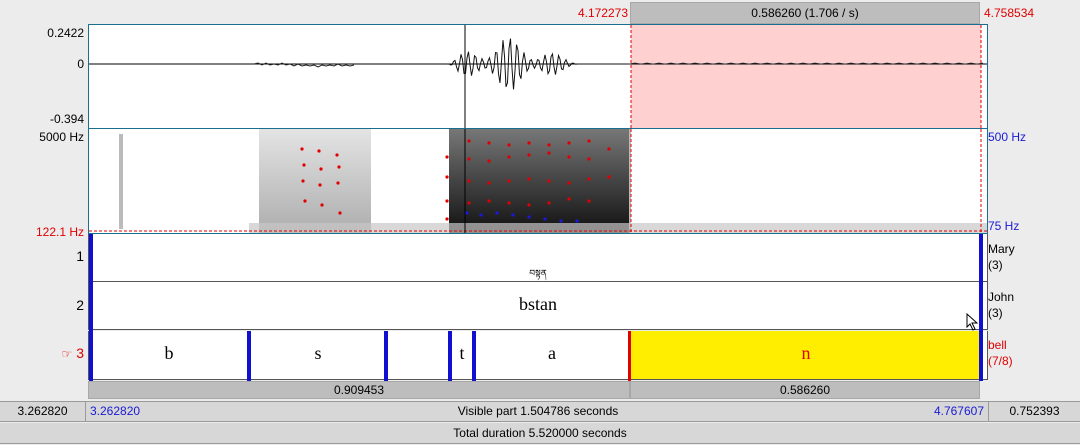  What do you see at coordinates (1000, 353) in the screenshot?
I see `tier-3-name: bell (7/8)` at bounding box center [1000, 353].